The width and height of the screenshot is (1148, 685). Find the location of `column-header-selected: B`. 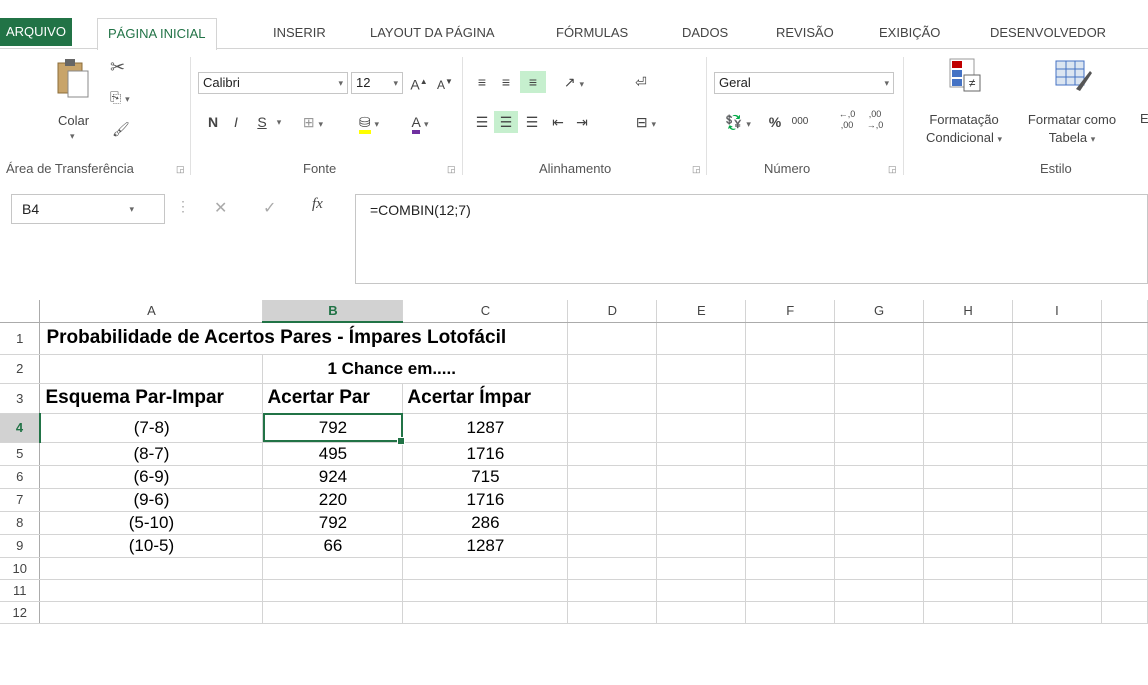

column-header-selected: B is located at coordinates (333, 311).